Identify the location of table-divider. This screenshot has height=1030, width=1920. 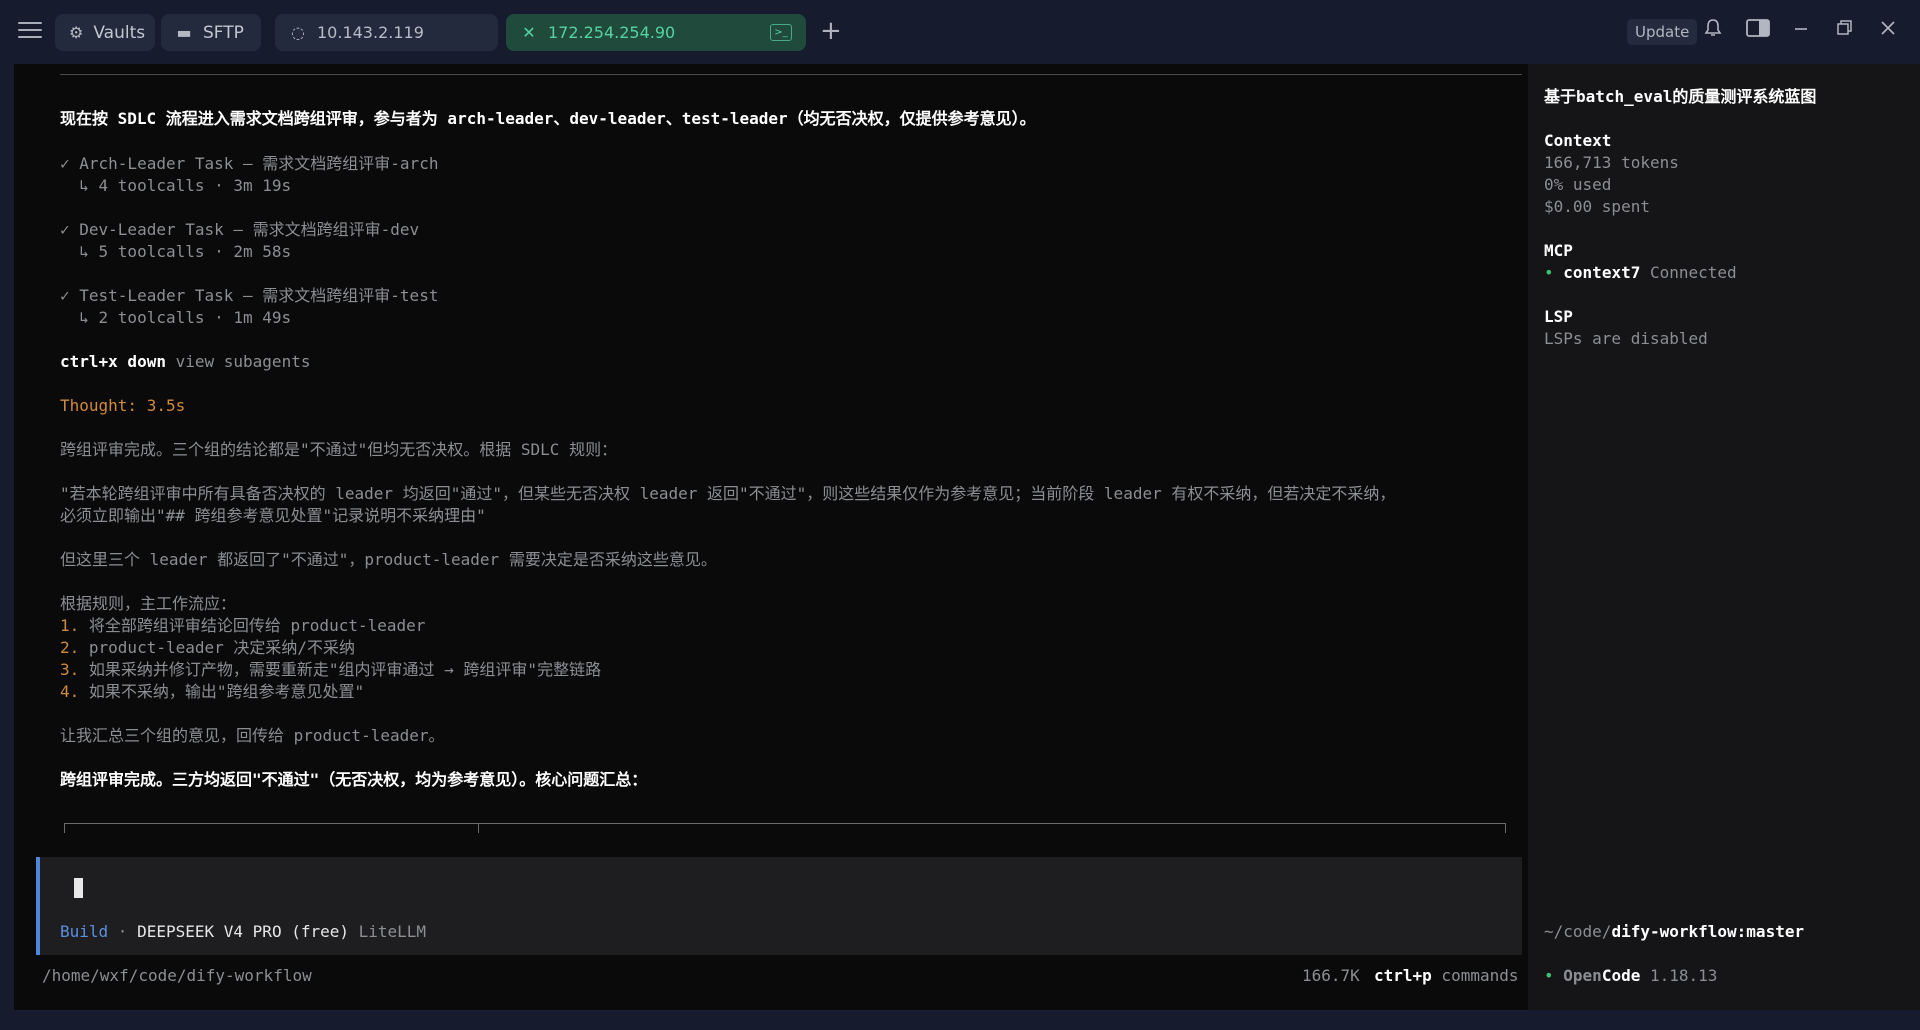
(478, 828).